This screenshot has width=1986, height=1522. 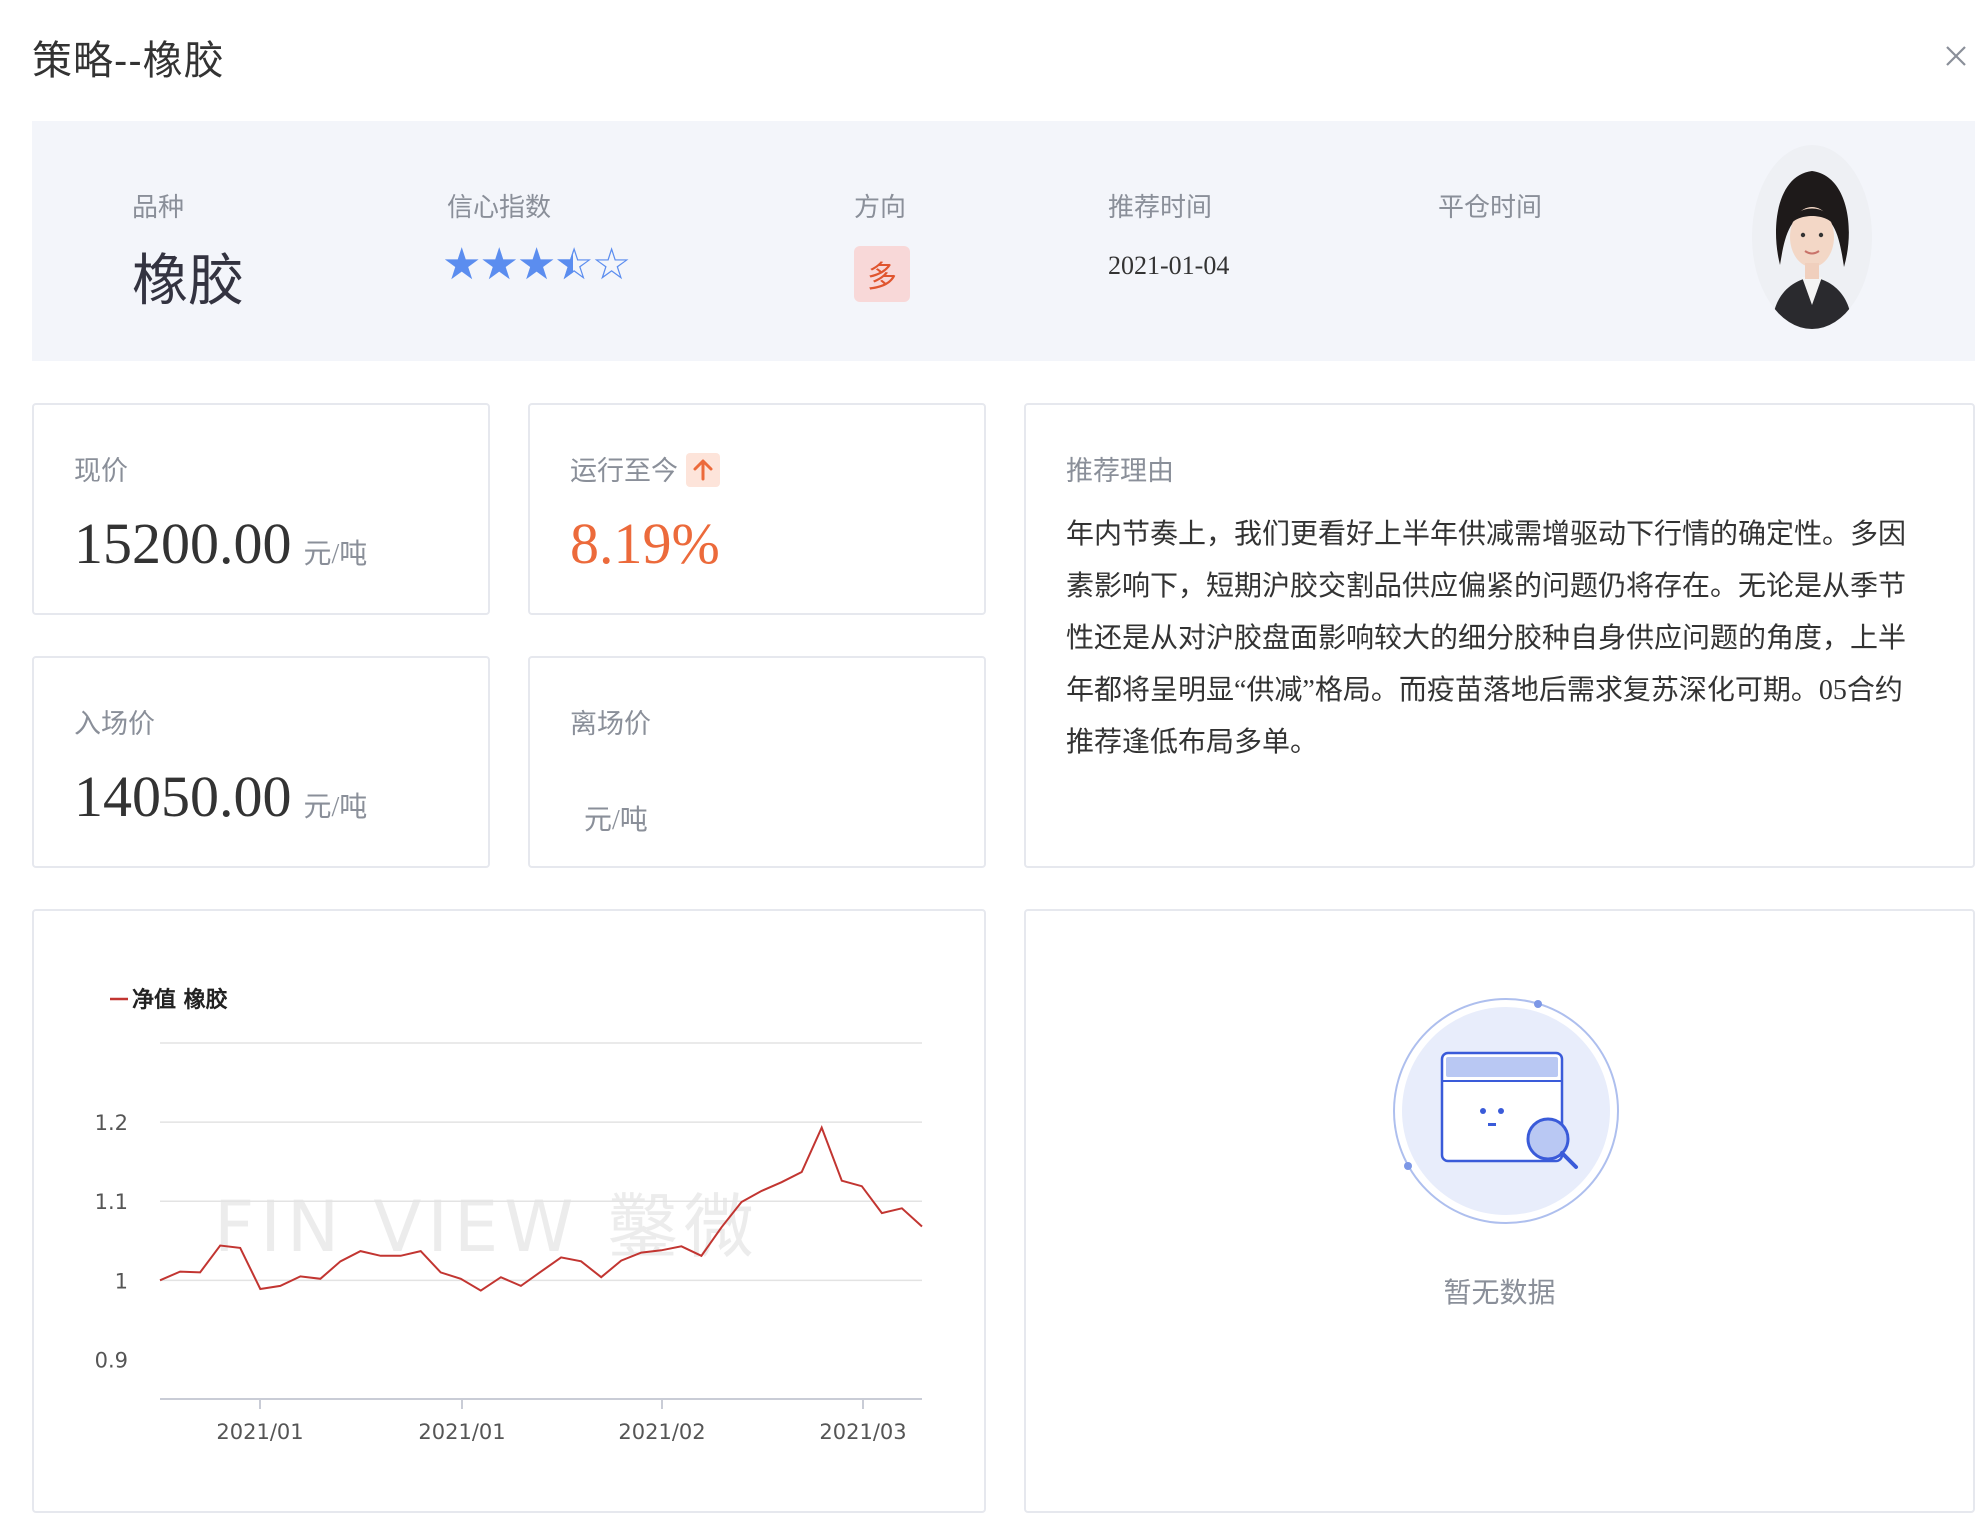 What do you see at coordinates (183, 796) in the screenshot?
I see `entry-price-number: 14050.00` at bounding box center [183, 796].